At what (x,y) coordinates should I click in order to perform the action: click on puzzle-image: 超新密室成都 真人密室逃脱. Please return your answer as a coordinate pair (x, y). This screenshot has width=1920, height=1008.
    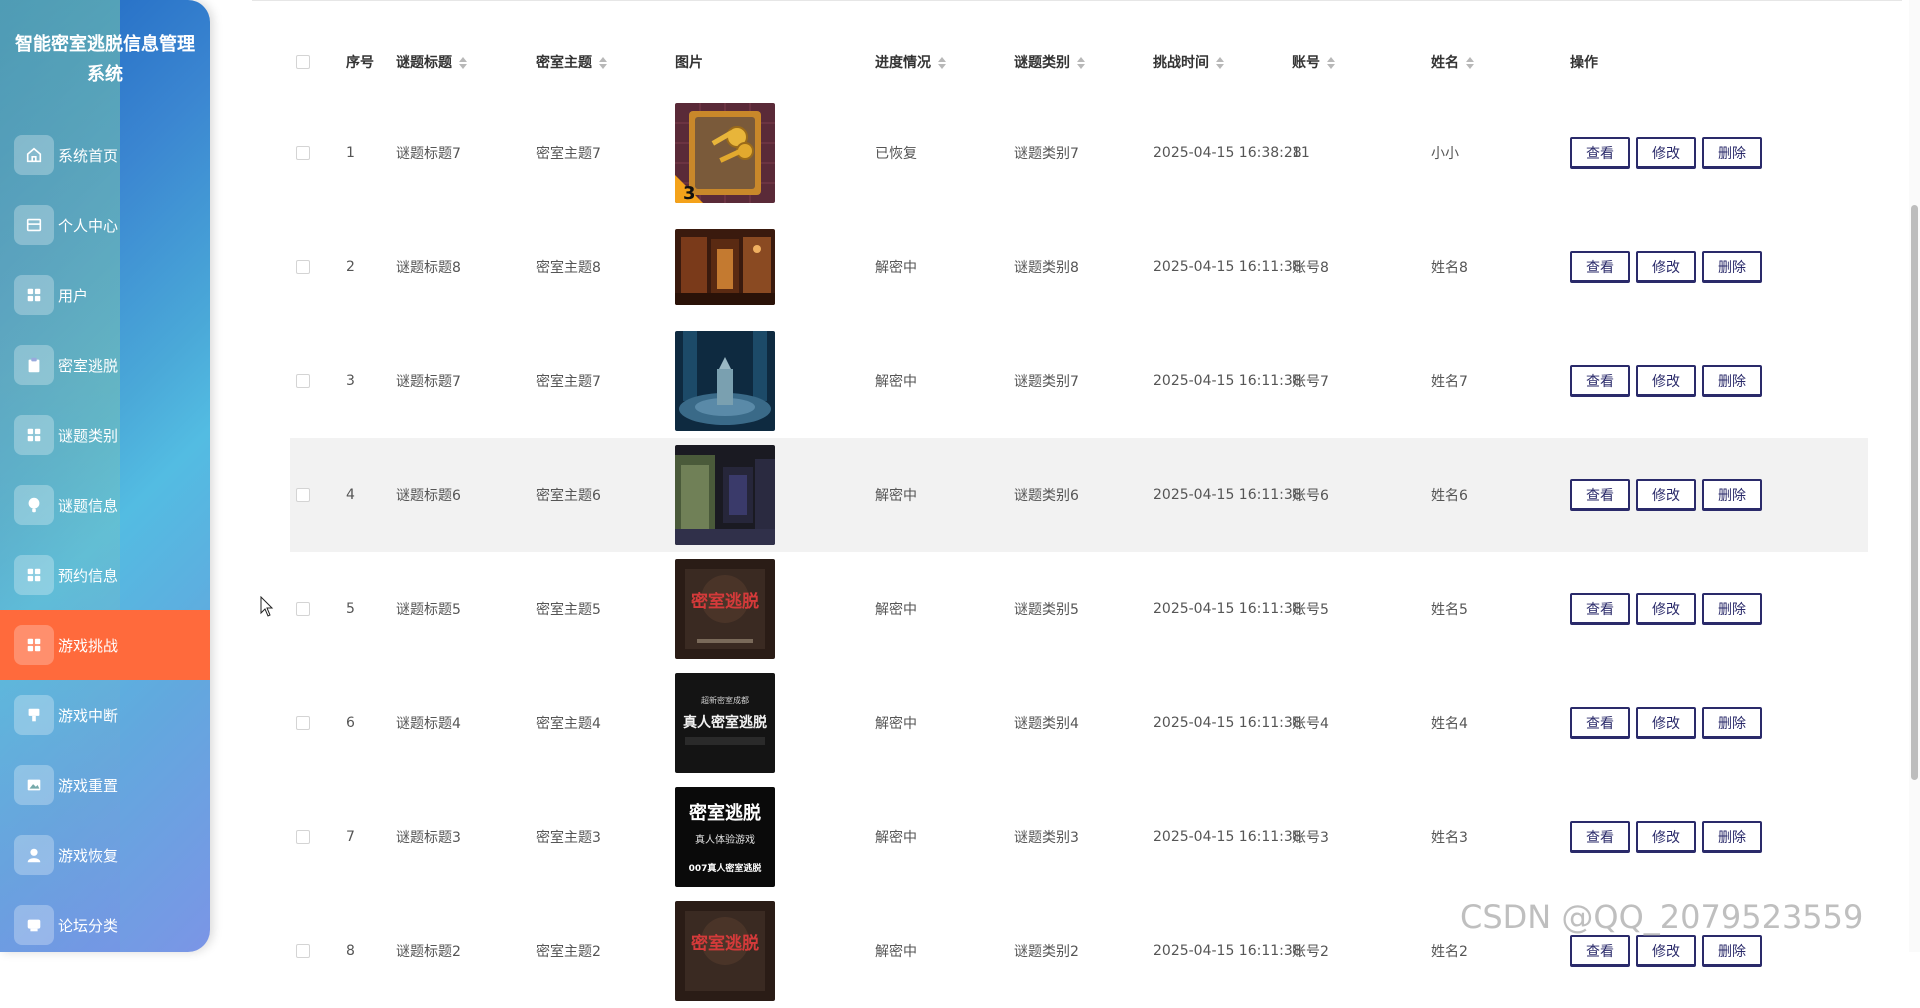
    Looking at the image, I should click on (725, 723).